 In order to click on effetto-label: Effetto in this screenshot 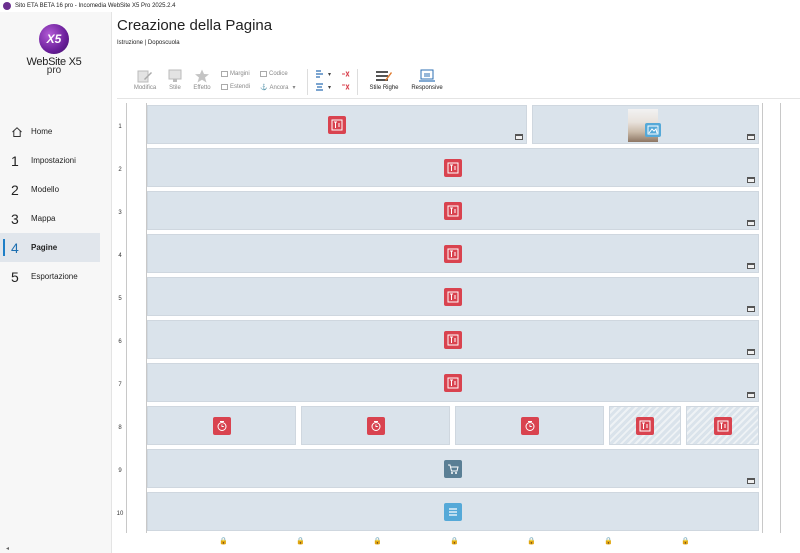, I will do `click(202, 88)`.